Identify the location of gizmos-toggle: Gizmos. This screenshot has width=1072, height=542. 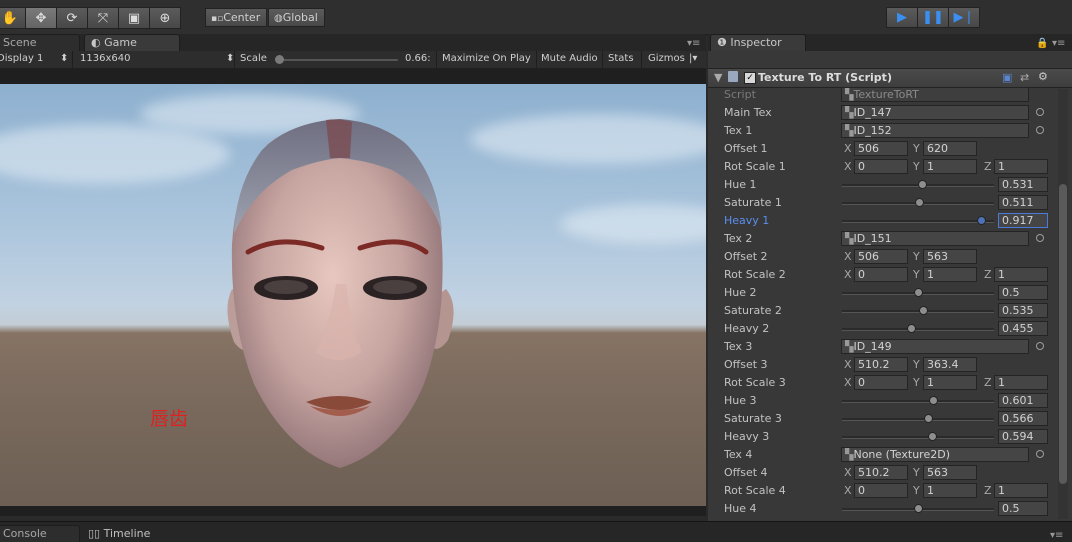
(666, 58).